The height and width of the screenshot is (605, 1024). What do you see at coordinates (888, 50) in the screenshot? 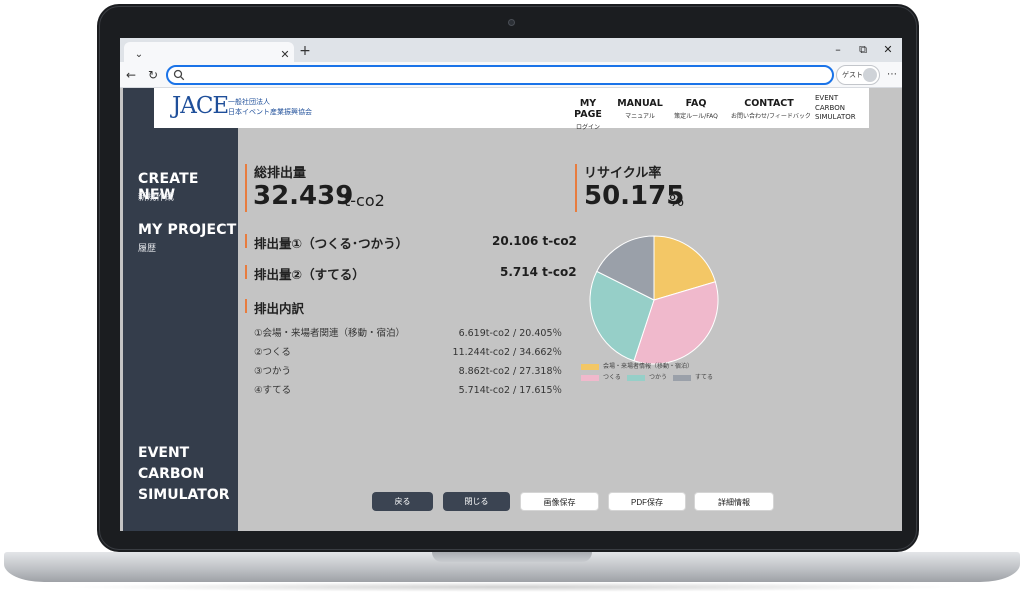
I see `window-close-icon: ✕` at bounding box center [888, 50].